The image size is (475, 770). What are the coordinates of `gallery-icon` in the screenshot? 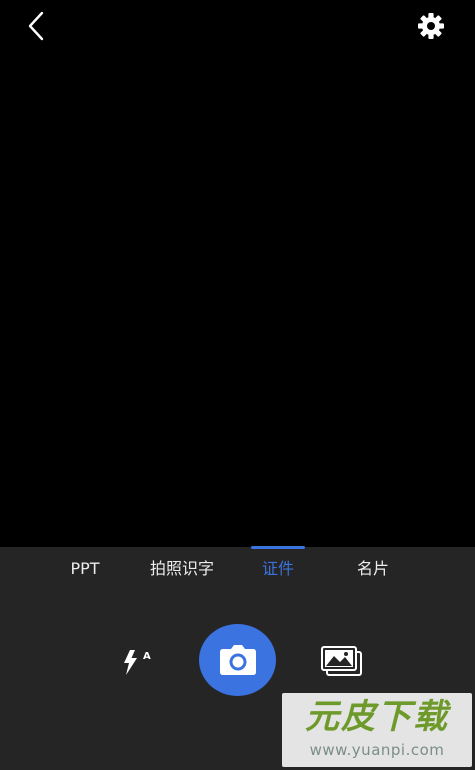 It's located at (341, 661).